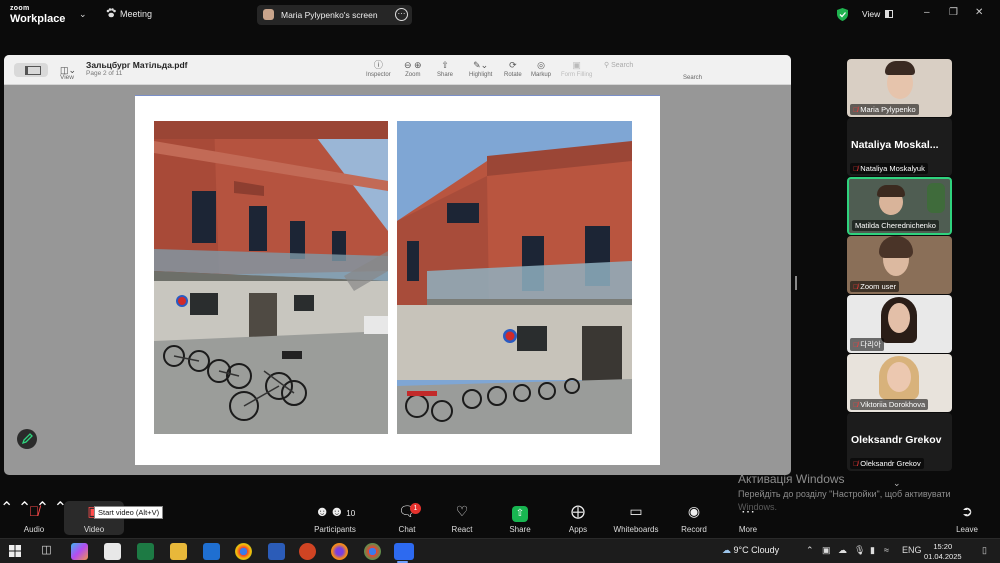 This screenshot has height=563, width=1000. What do you see at coordinates (750, 550) in the screenshot?
I see `weather-widget: ☁ 9°C Cloudy` at bounding box center [750, 550].